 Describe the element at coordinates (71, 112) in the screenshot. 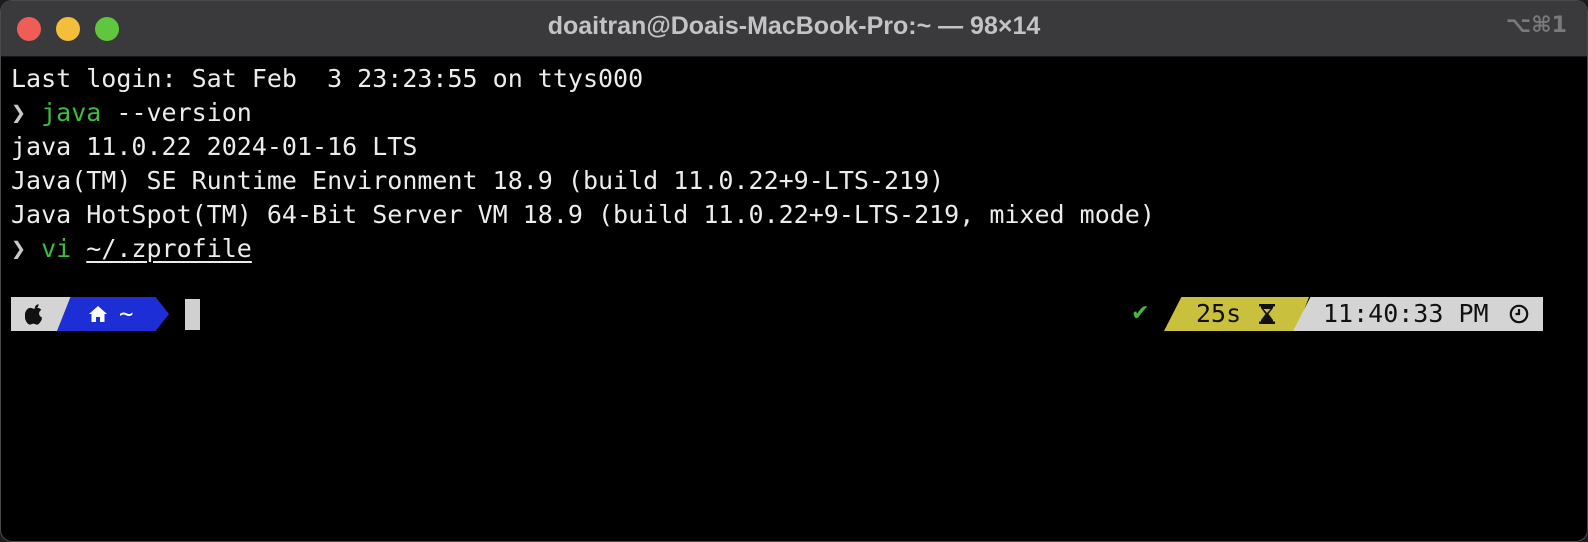

I see `command-name: java` at that location.